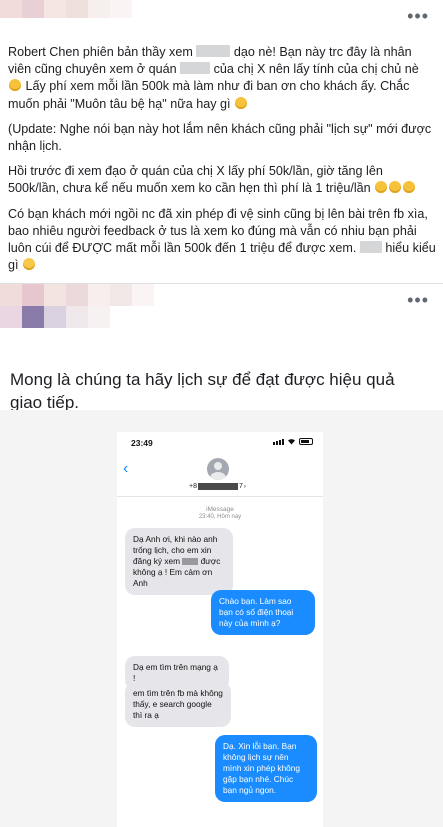 Image resolution: width=443 pixels, height=827 pixels. I want to click on header-divider, so click(220, 496).